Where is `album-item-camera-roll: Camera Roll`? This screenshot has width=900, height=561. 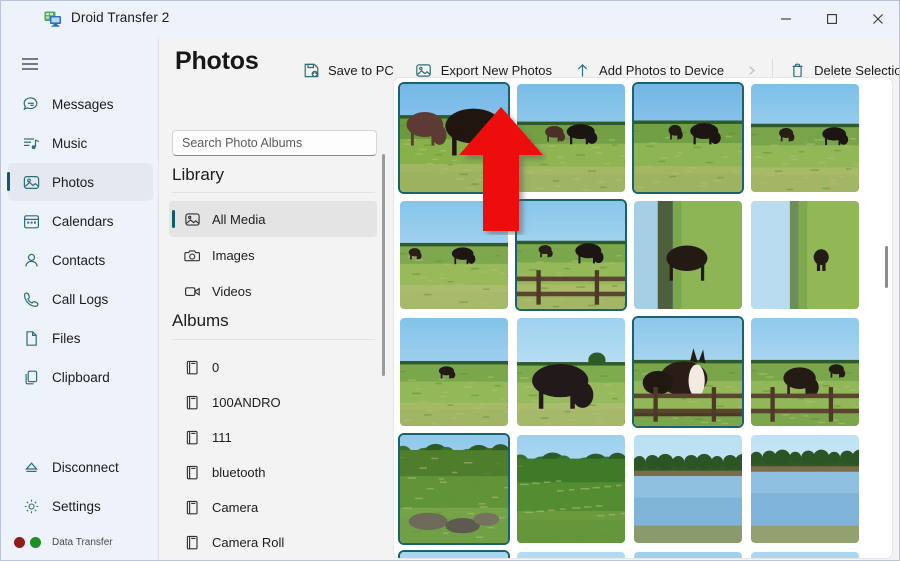 album-item-camera-roll: Camera Roll is located at coordinates (273, 541).